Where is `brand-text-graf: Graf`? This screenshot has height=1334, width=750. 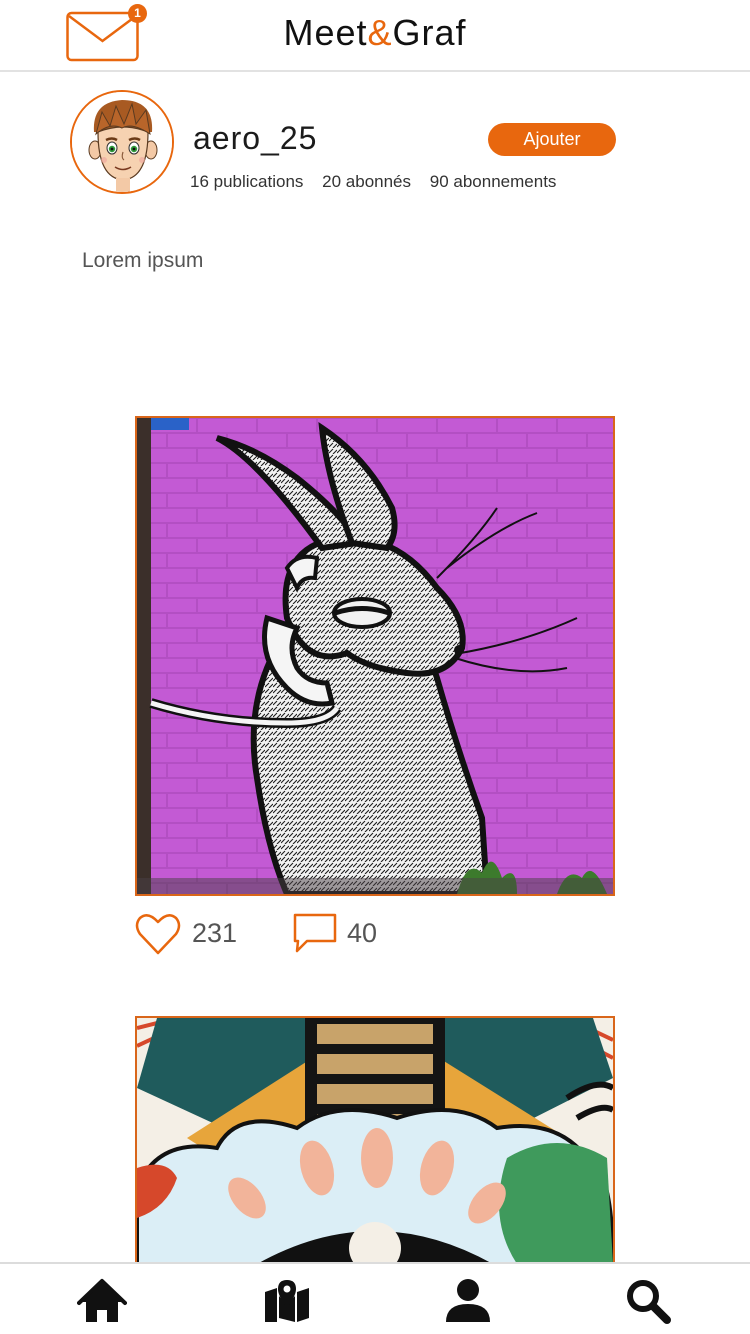 brand-text-graf: Graf is located at coordinates (429, 32).